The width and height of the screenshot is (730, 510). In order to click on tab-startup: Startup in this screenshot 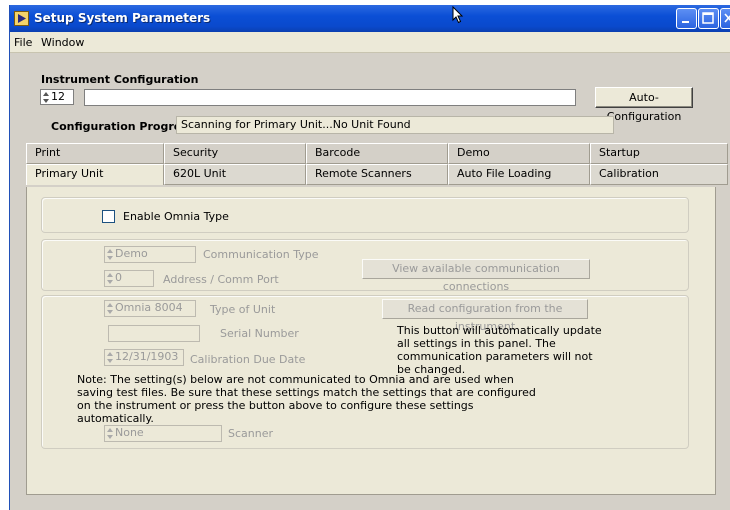, I will do `click(659, 153)`.